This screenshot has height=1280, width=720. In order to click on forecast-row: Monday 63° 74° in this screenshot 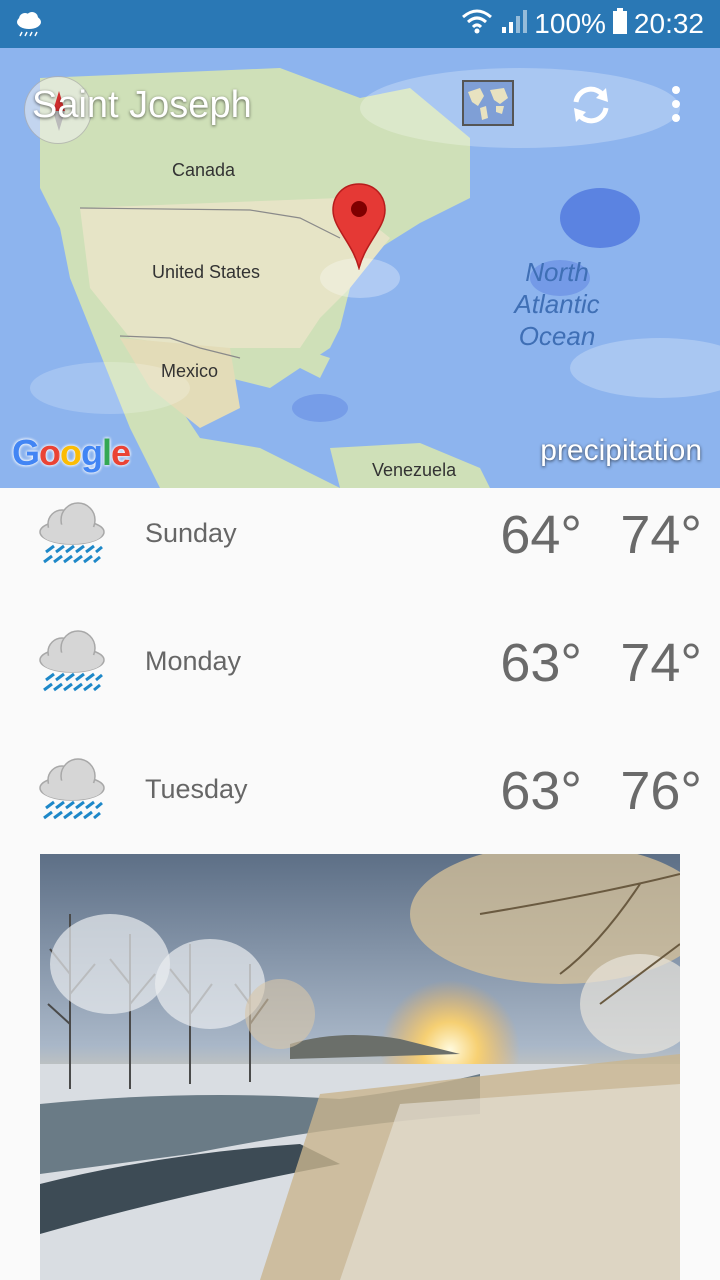, I will do `click(360, 680)`.